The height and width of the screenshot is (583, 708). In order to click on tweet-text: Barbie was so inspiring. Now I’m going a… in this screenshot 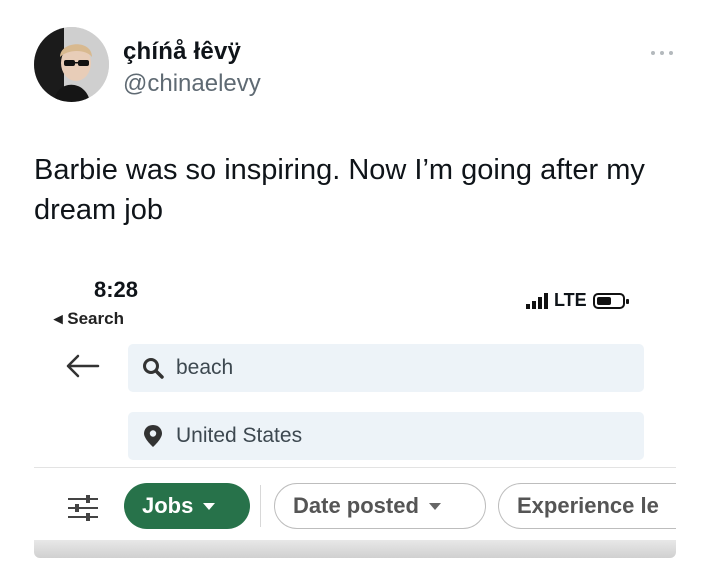, I will do `click(339, 190)`.